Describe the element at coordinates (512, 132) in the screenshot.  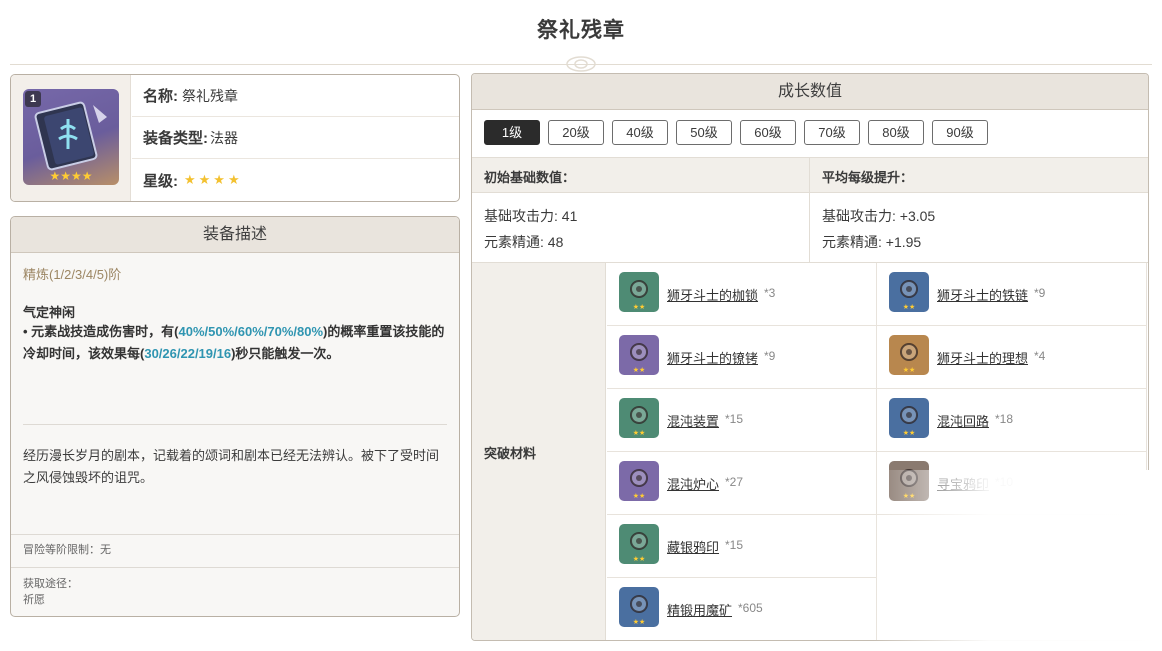
I see `level-tab-1: 1级` at that location.